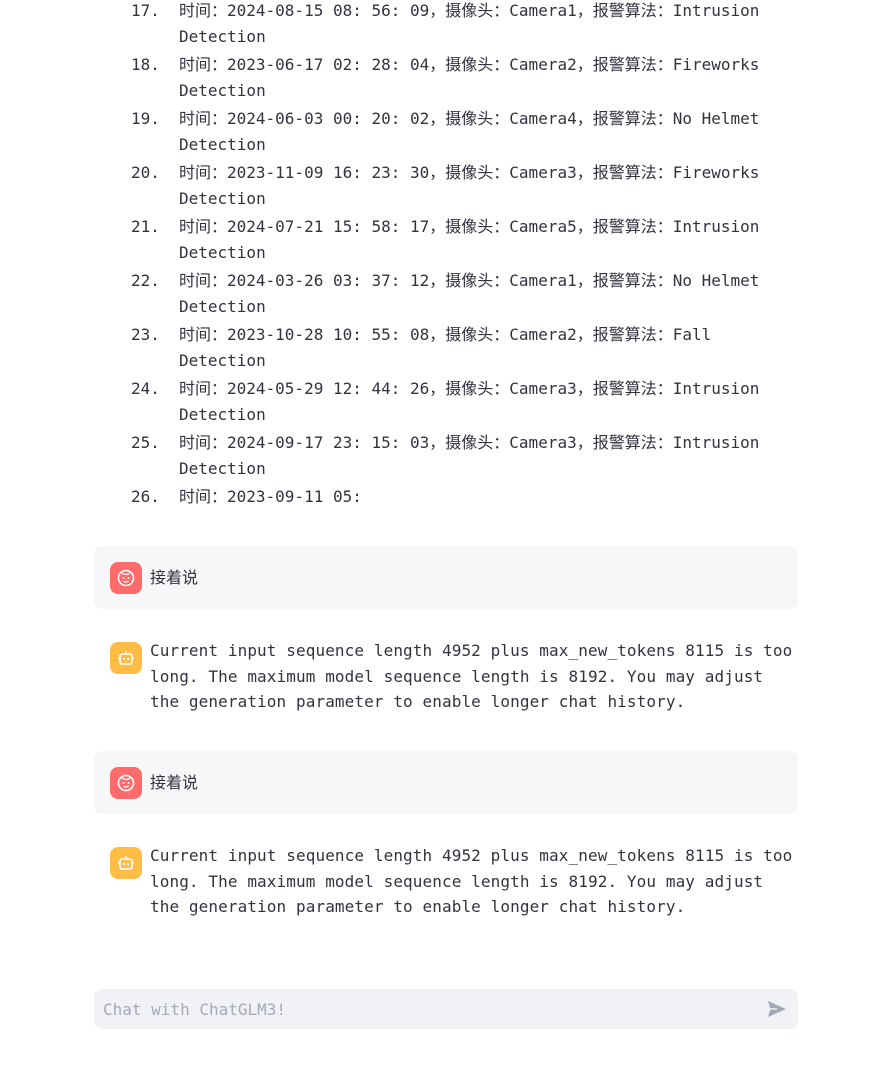 The width and height of the screenshot is (892, 1068). I want to click on list-number: 24., so click(145, 388).